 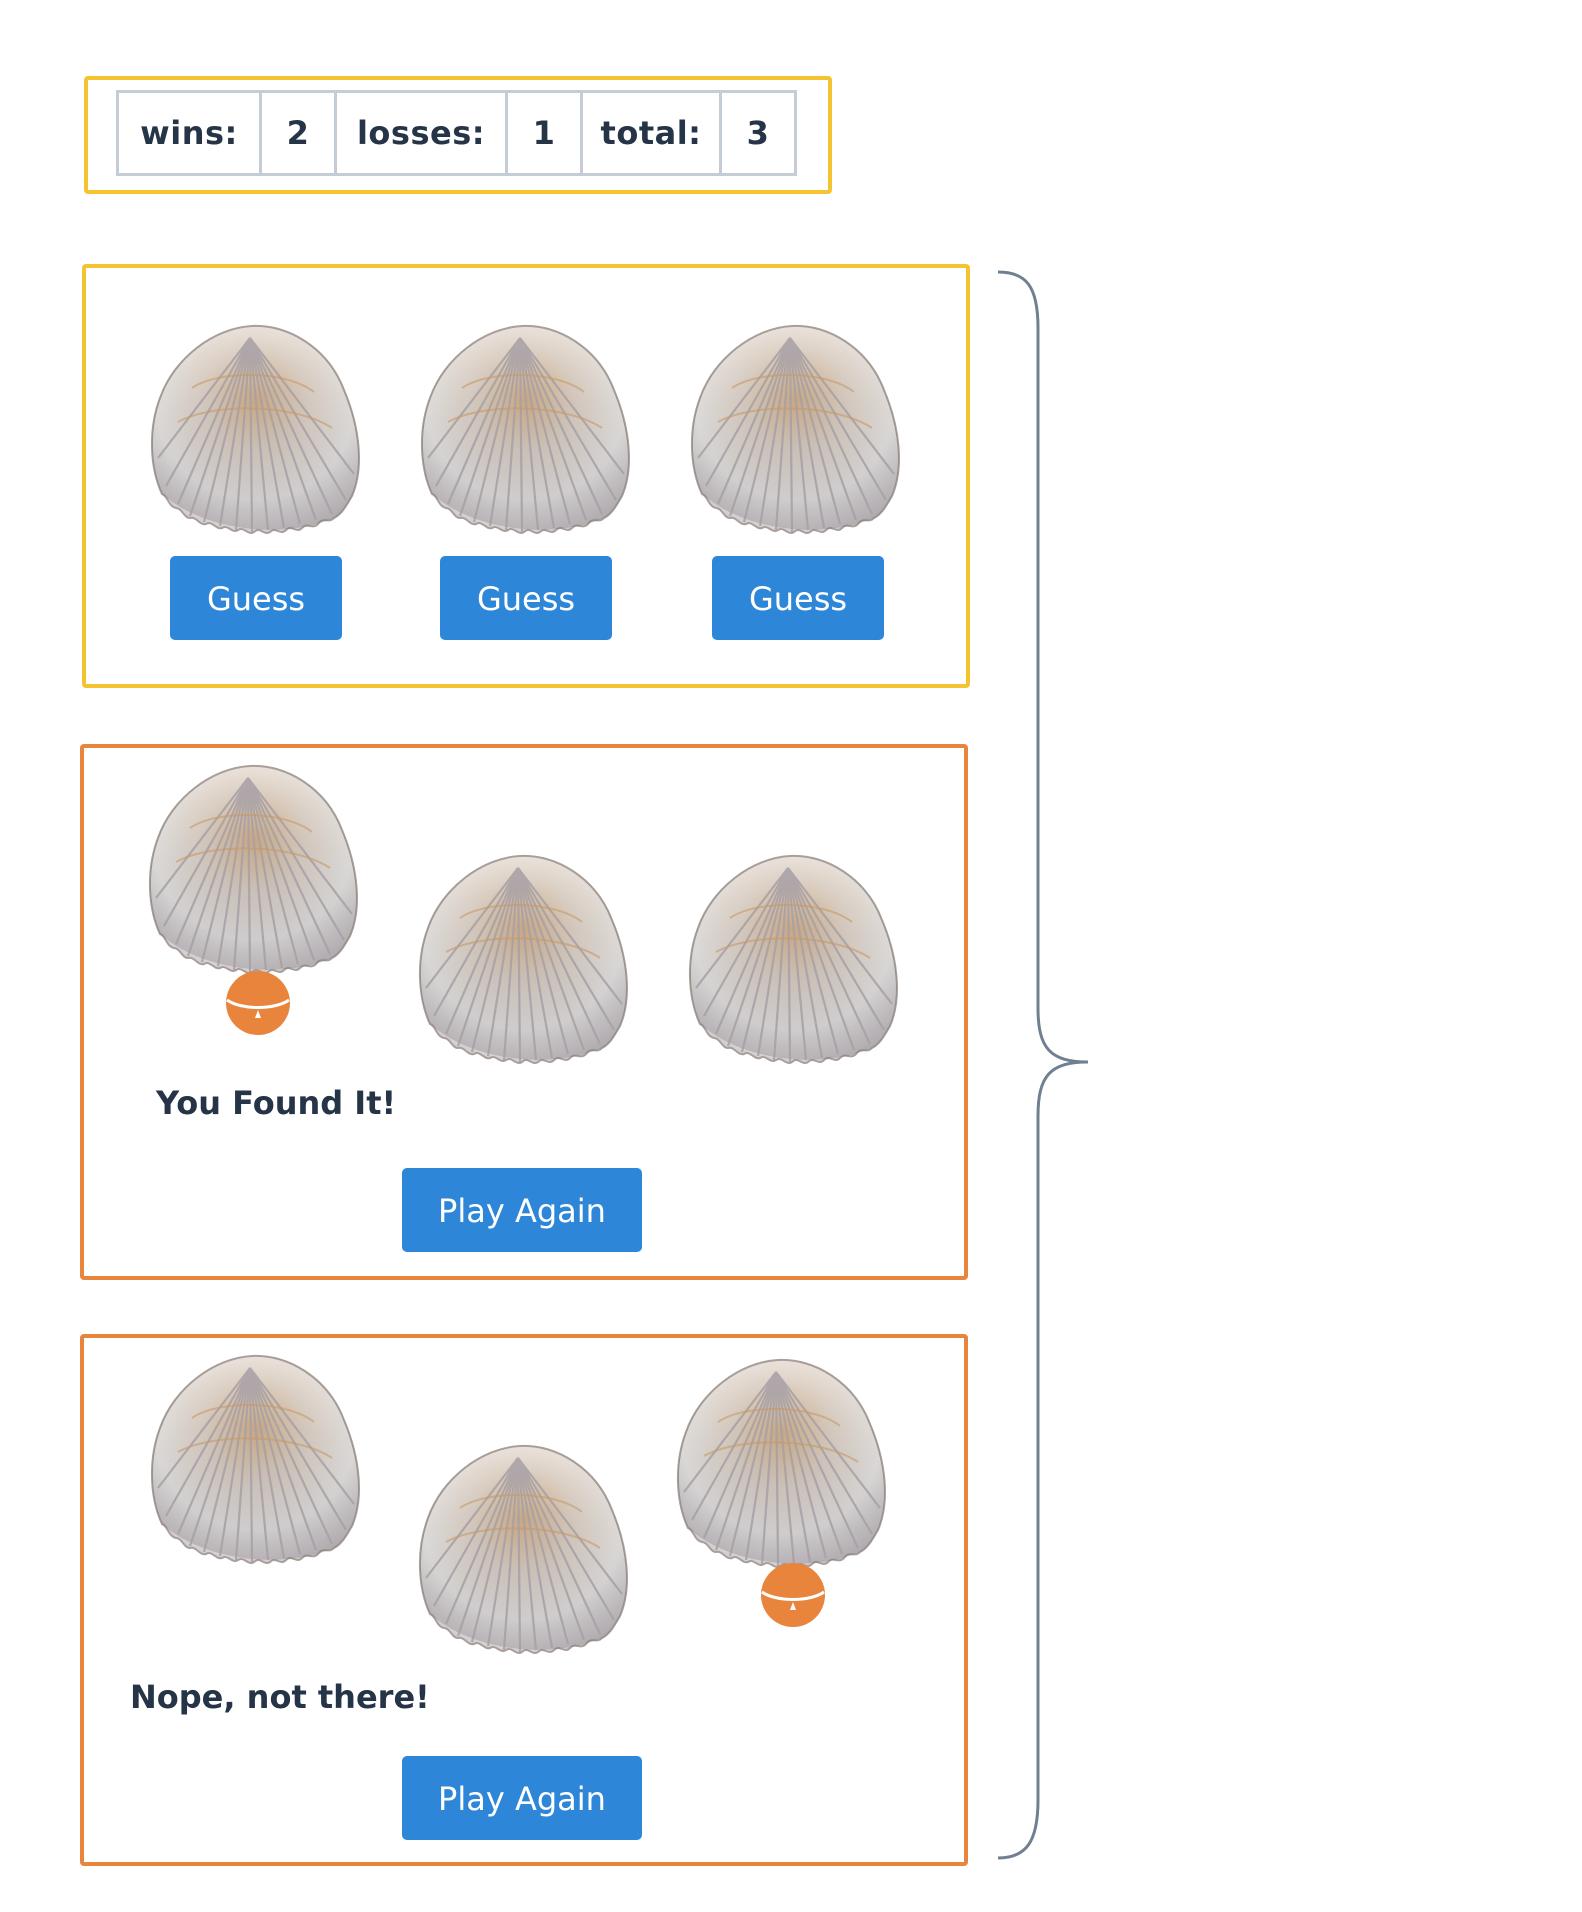 What do you see at coordinates (189, 133) in the screenshot?
I see `wins-label: wins:` at bounding box center [189, 133].